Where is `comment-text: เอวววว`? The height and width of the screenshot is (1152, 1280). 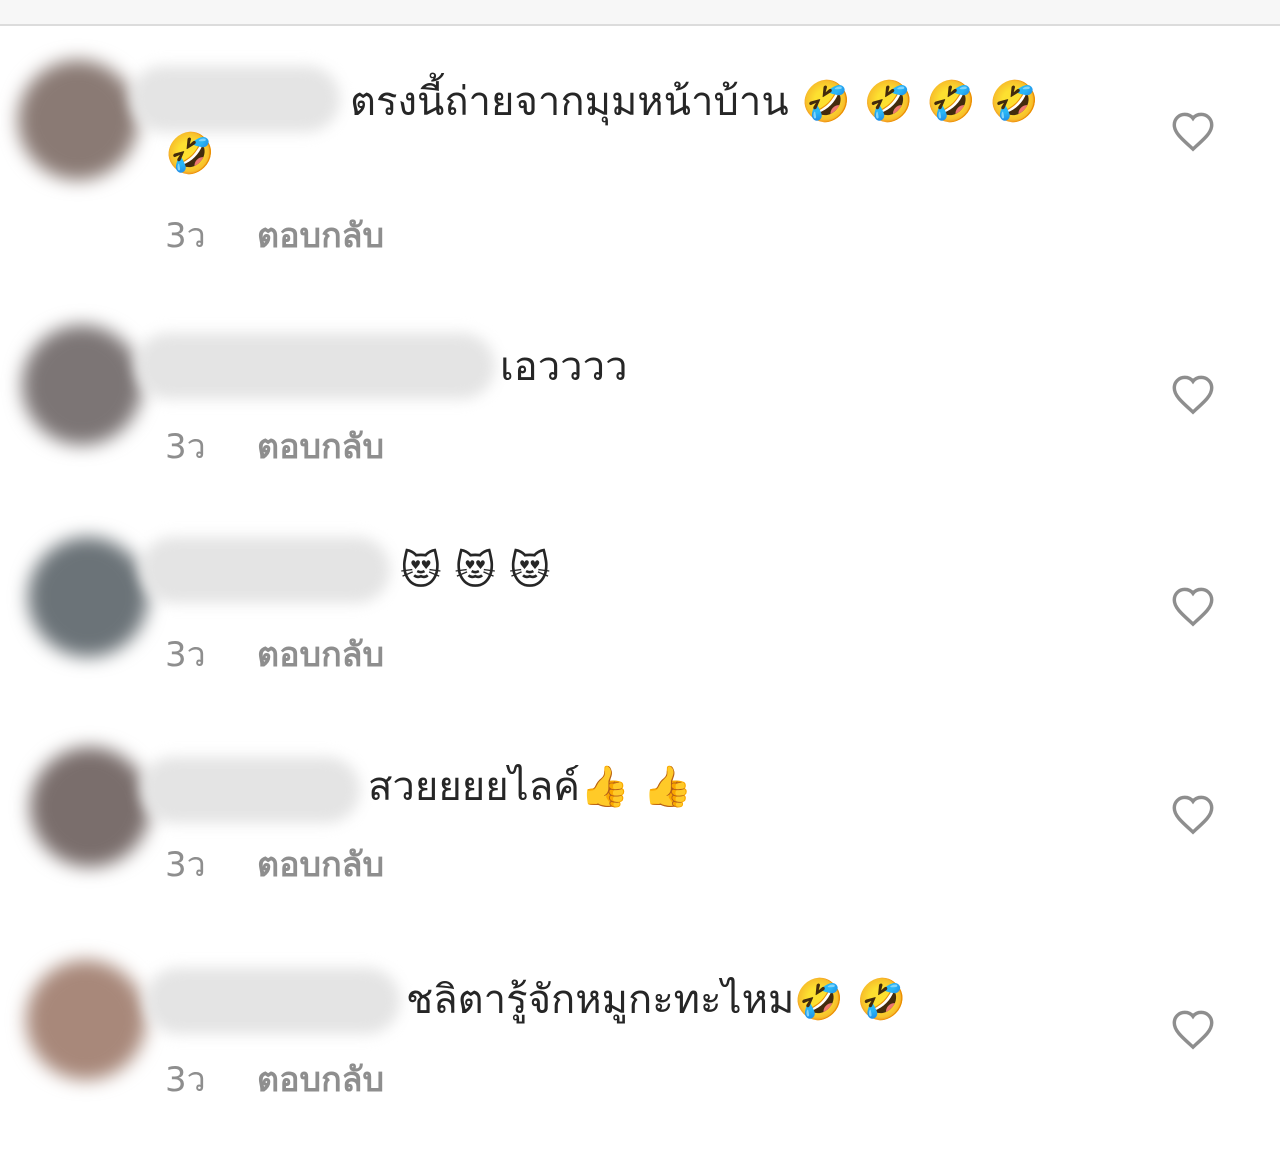 comment-text: เอวววว is located at coordinates (564, 367).